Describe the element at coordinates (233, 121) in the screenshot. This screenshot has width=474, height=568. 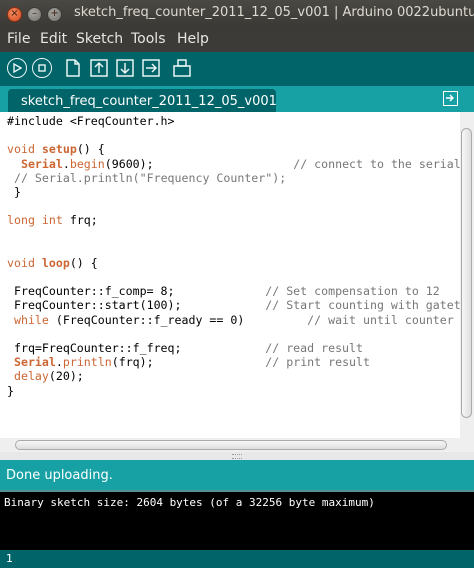
I see `code-line: #include <FreqCounter.h>` at that location.